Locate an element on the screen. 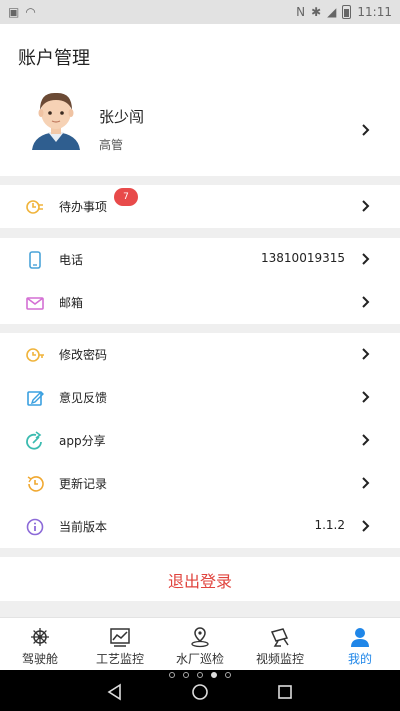 Image resolution: width=400 pixels, height=711 pixels. wifi-icon: ◠ is located at coordinates (30, 12).